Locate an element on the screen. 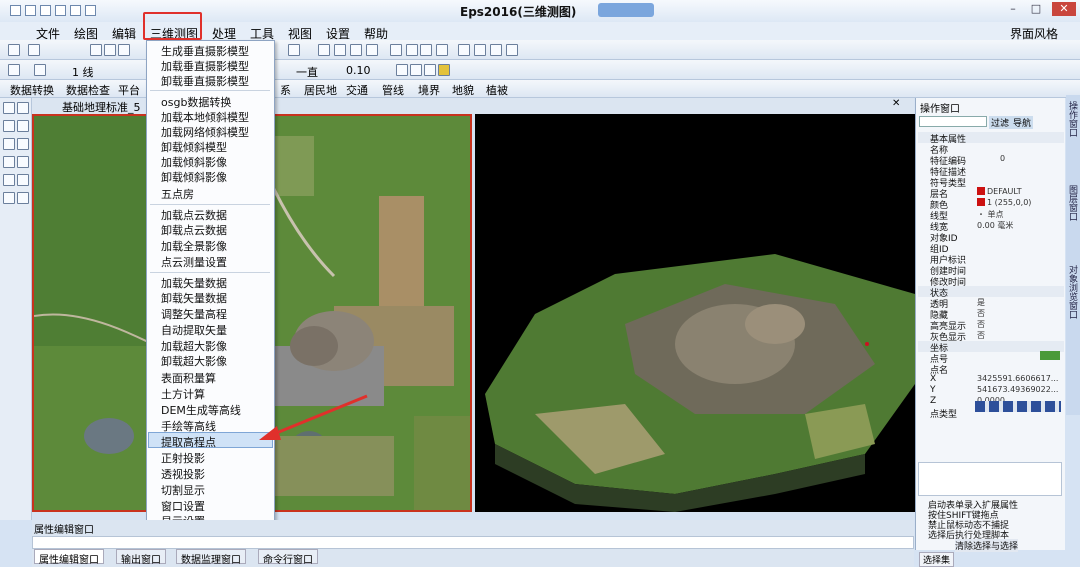 The height and width of the screenshot is (567, 1080). edit4-icon is located at coordinates (372, 50).